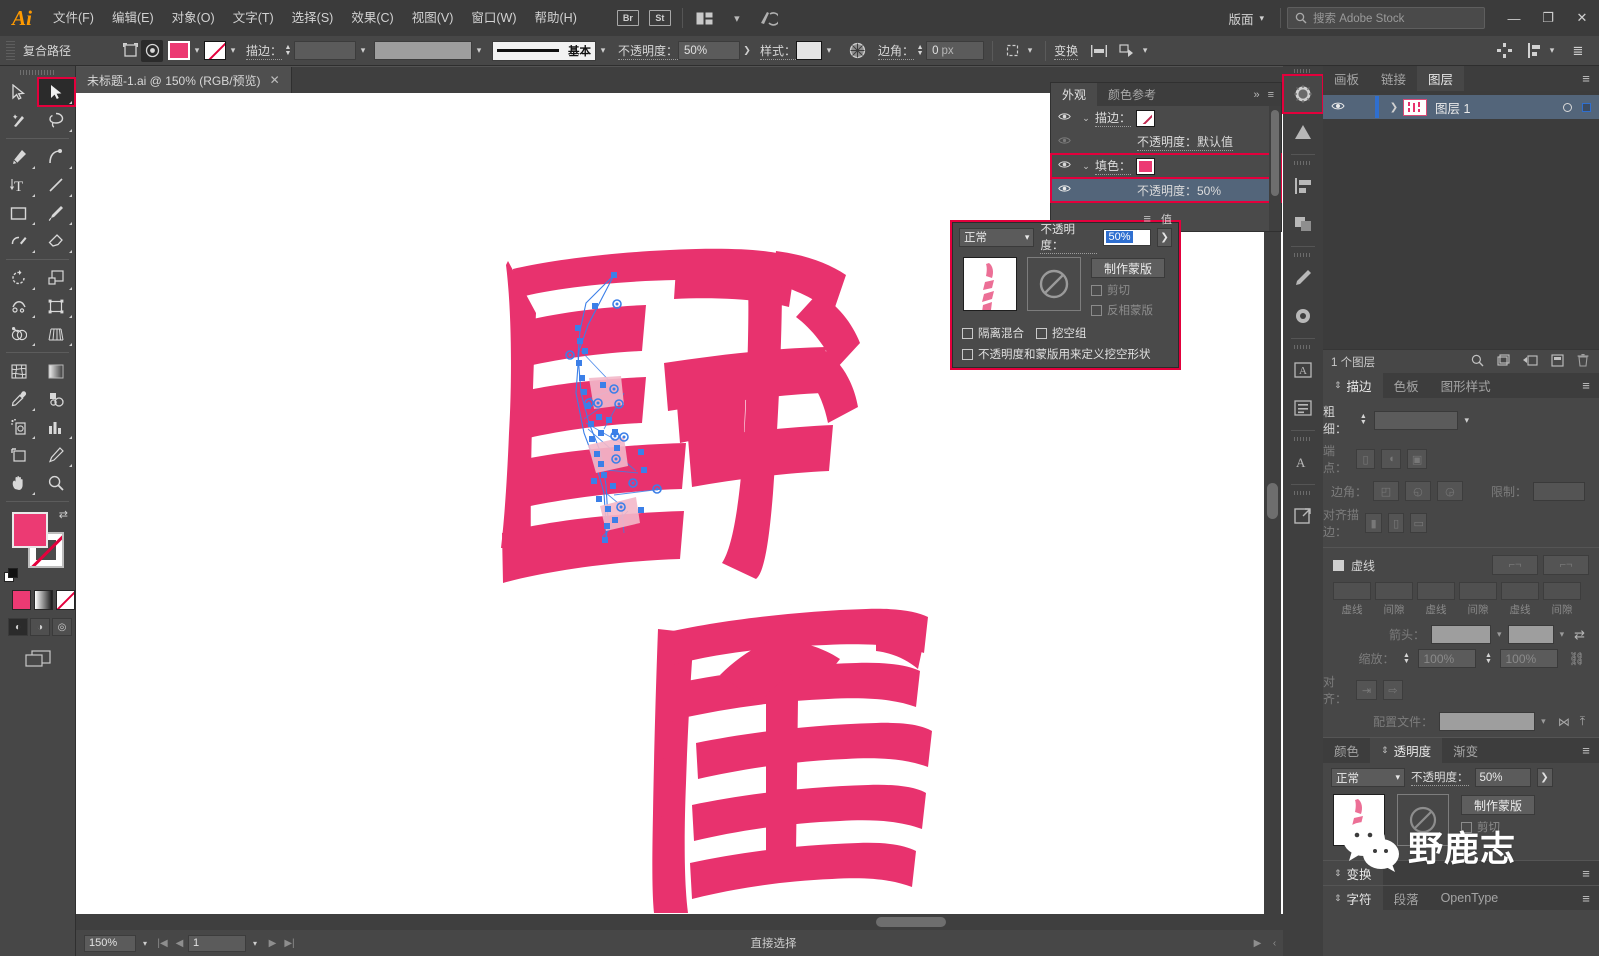  Describe the element at coordinates (809, 50) in the screenshot. I see `graphic-style-swatch` at that location.